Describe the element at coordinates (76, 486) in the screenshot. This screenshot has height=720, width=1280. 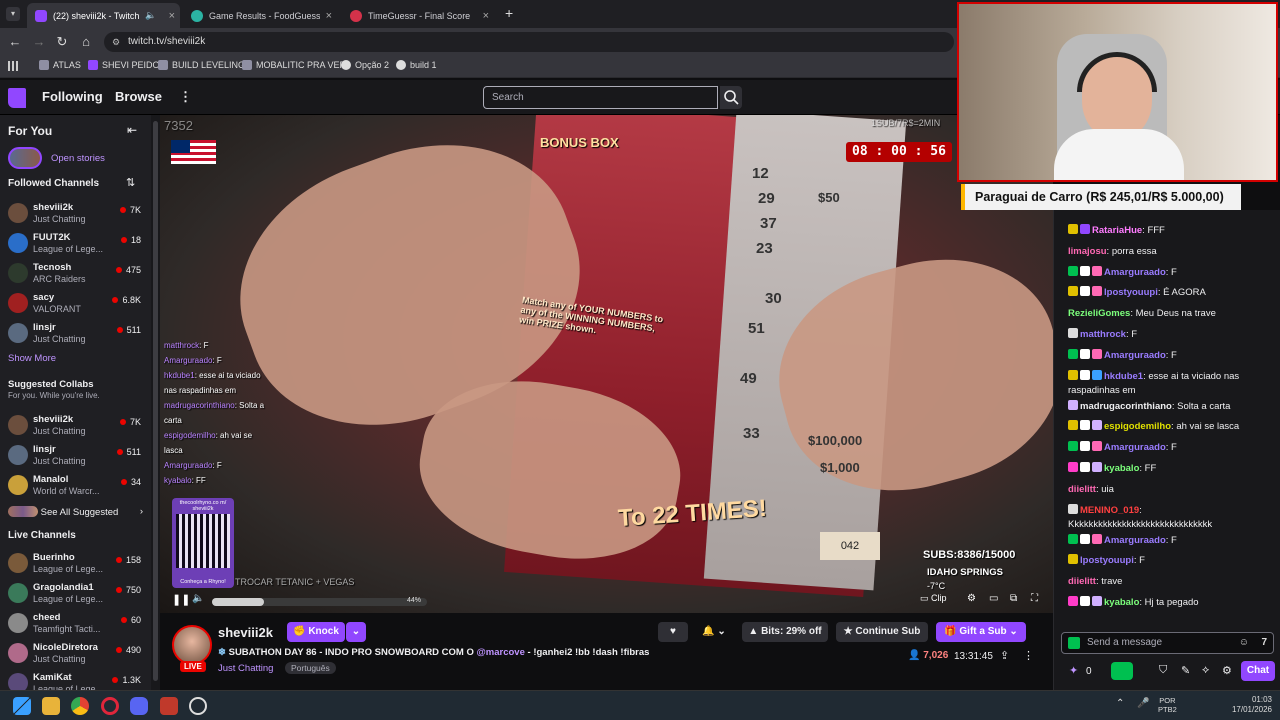
I see `sidebar-channel-item: Manalol World of Warcr... 34` at that location.